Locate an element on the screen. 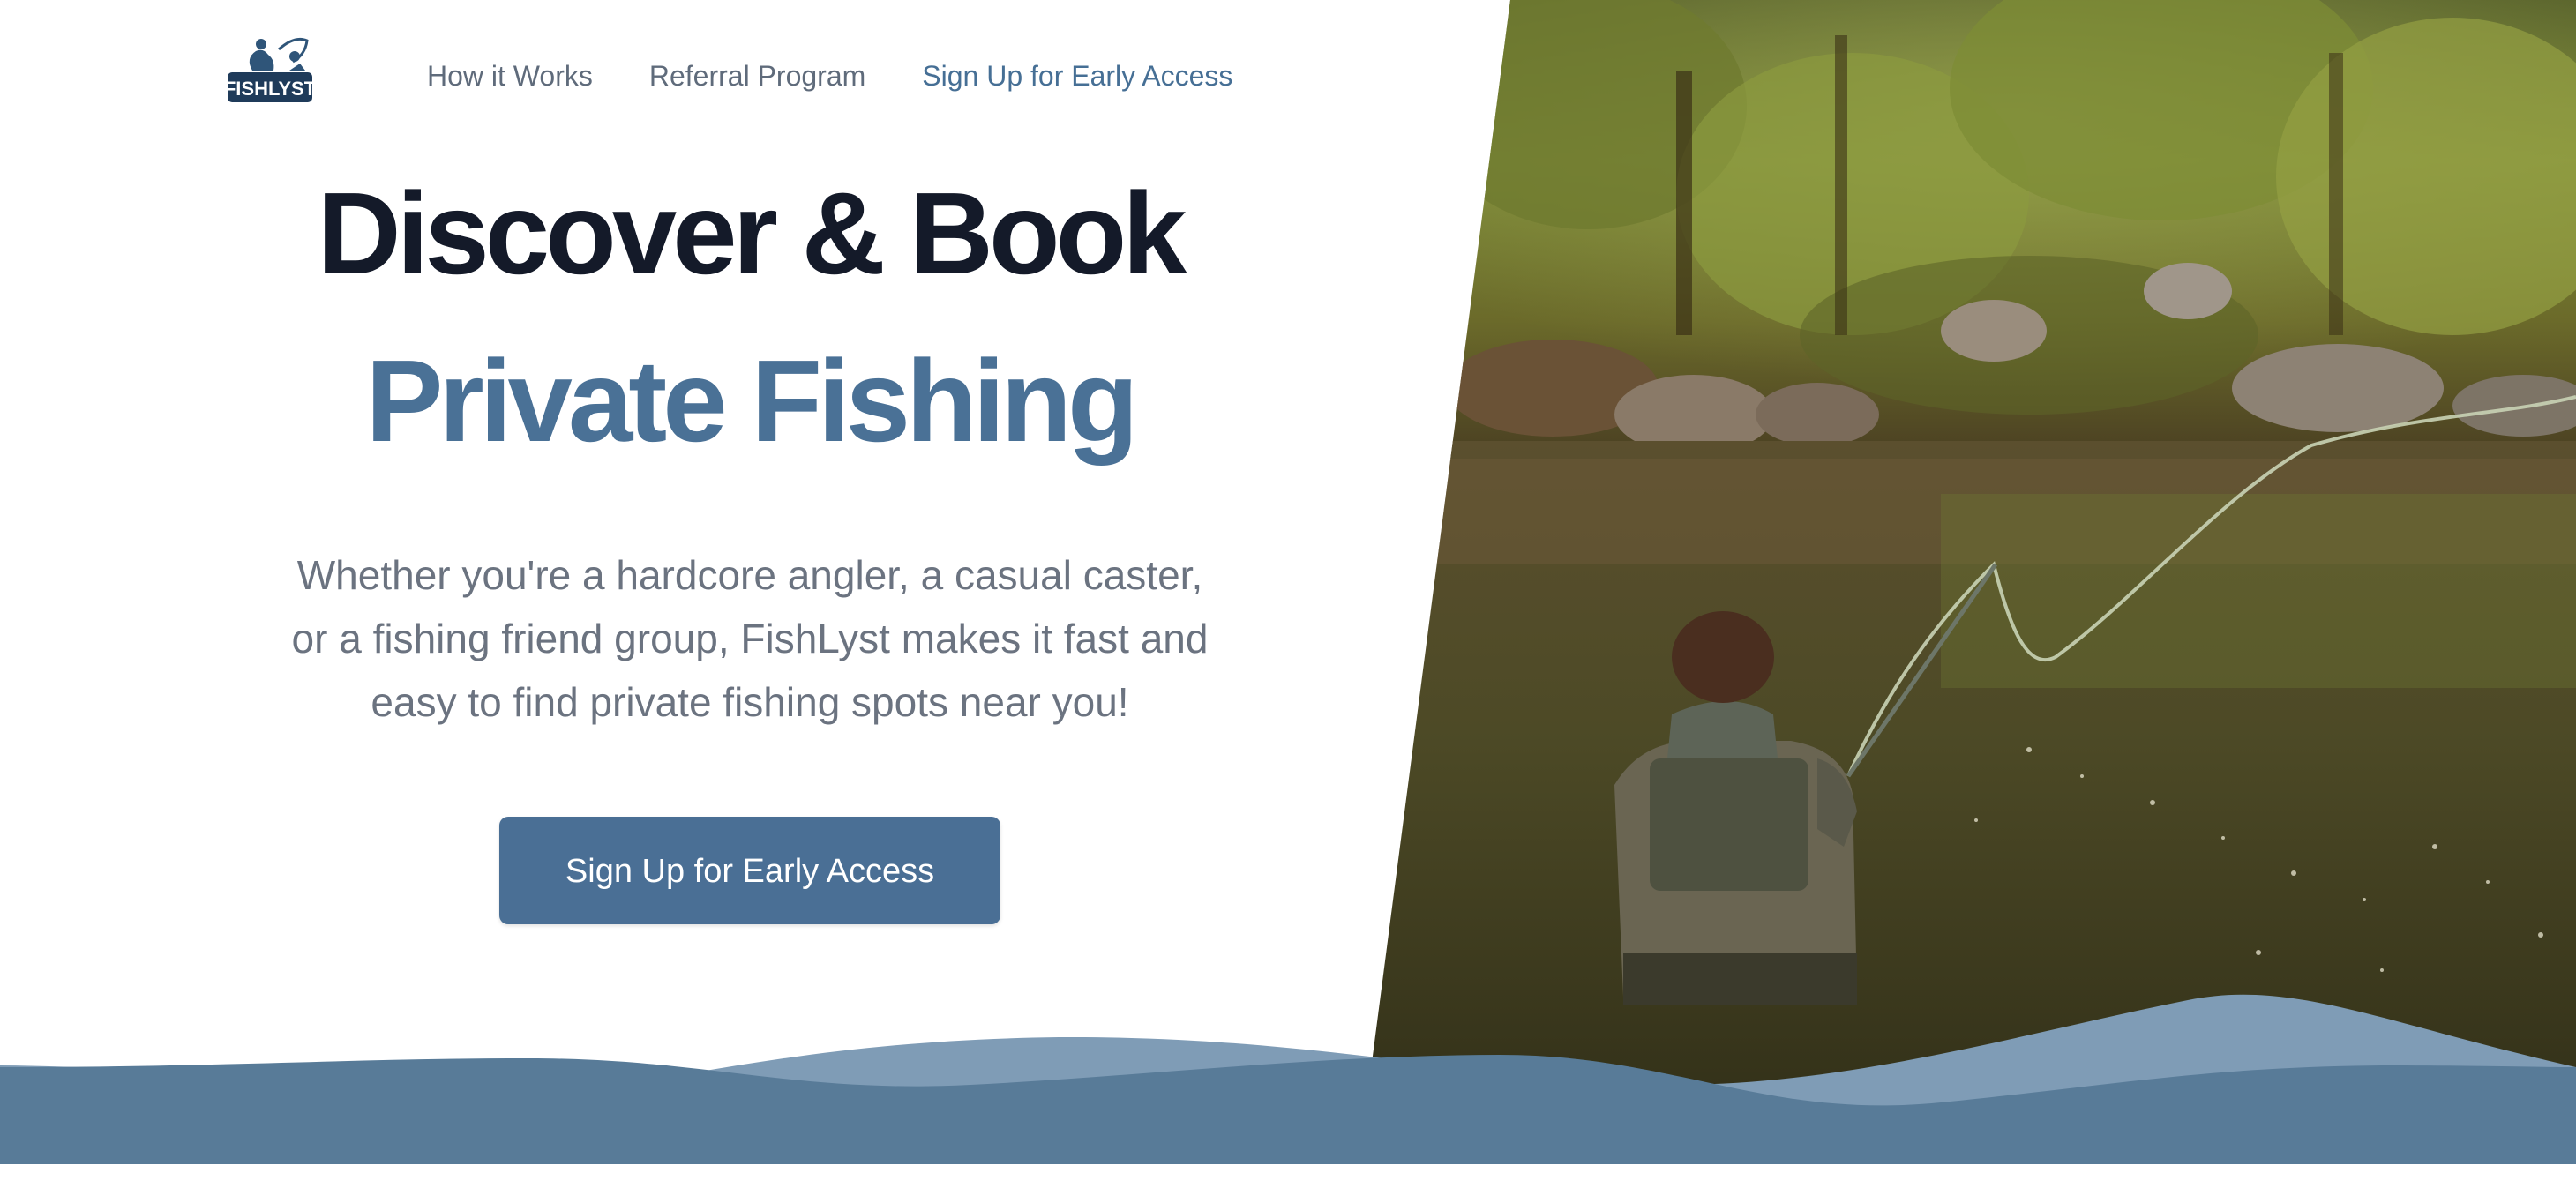  fishlyst-logo: FISHLYST is located at coordinates (271, 68).